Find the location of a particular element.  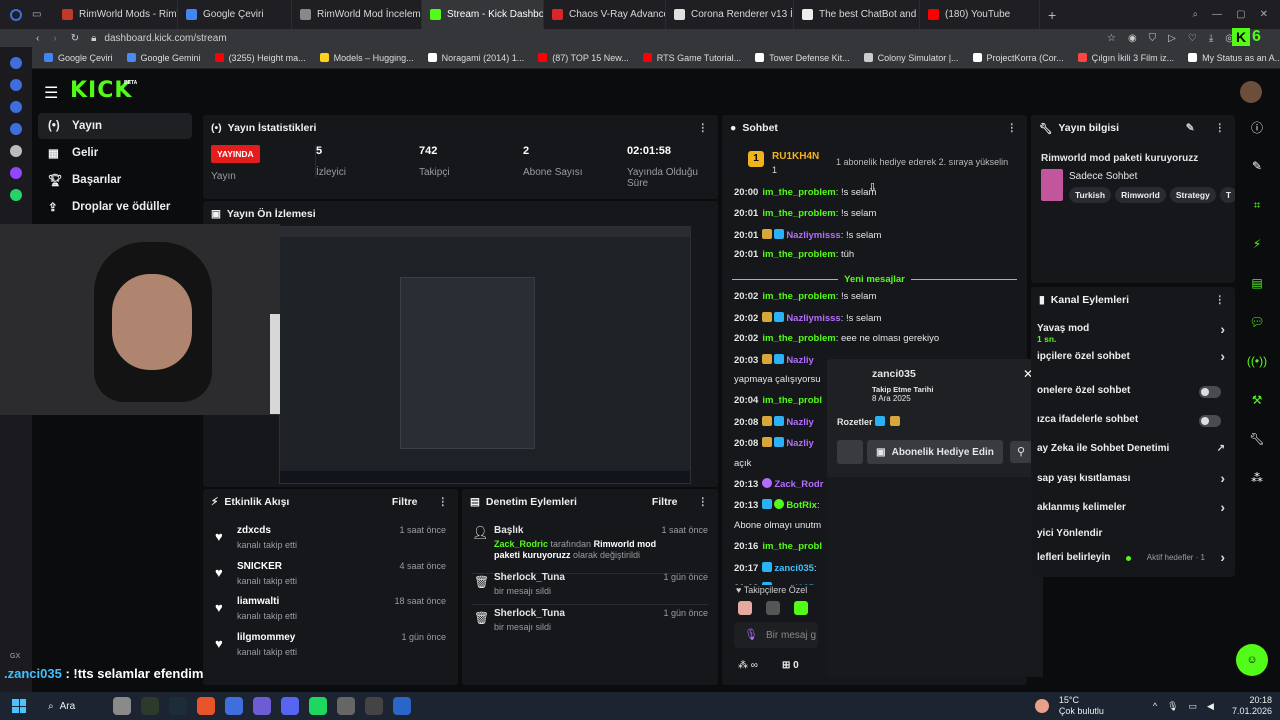

browser-tab: The best ChatBot and Wid is located at coordinates (857, 14).